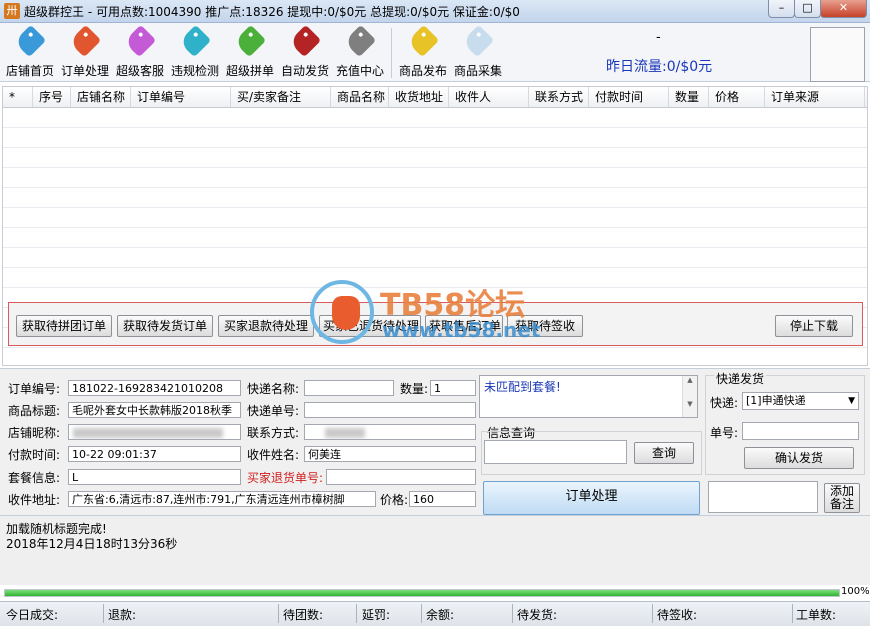  What do you see at coordinates (359, 71) in the screenshot?
I see `toolbar-label: 充值中心` at bounding box center [359, 71].